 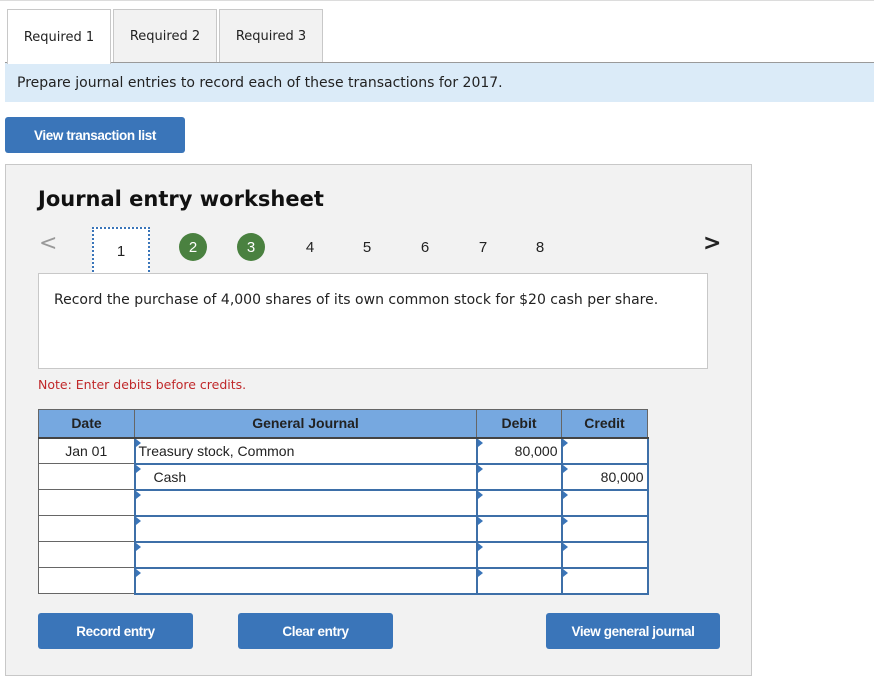 What do you see at coordinates (95, 135) in the screenshot?
I see `view-transaction-list-button: View transaction list` at bounding box center [95, 135].